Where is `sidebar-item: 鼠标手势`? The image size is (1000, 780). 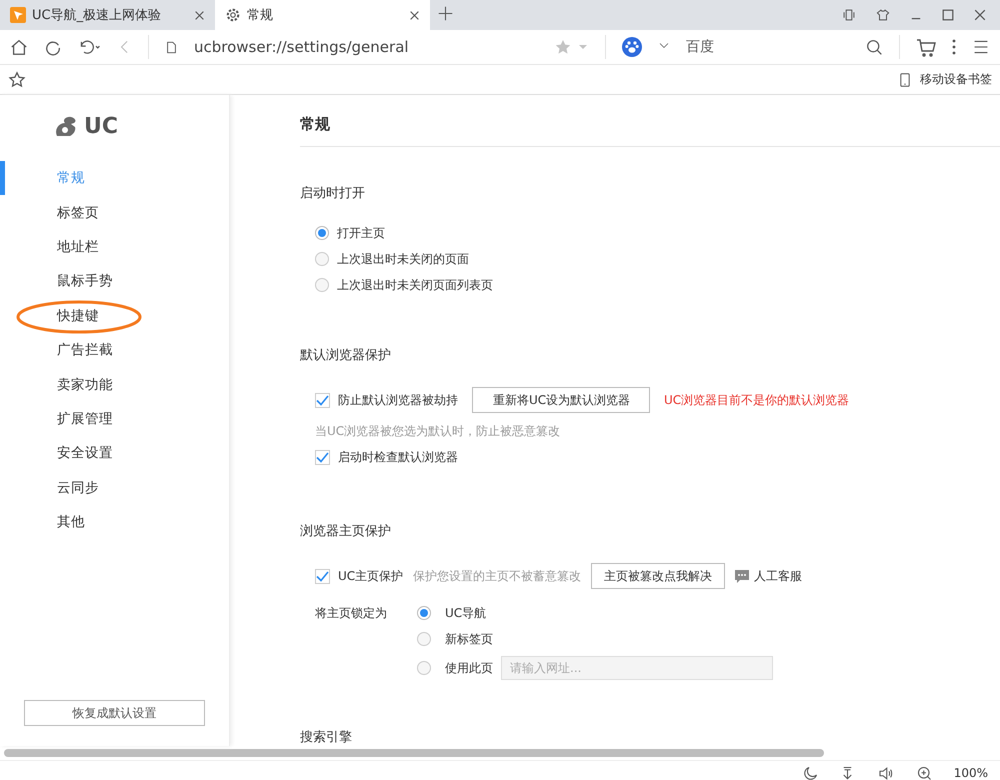
sidebar-item: 鼠标手势 is located at coordinates (114, 281).